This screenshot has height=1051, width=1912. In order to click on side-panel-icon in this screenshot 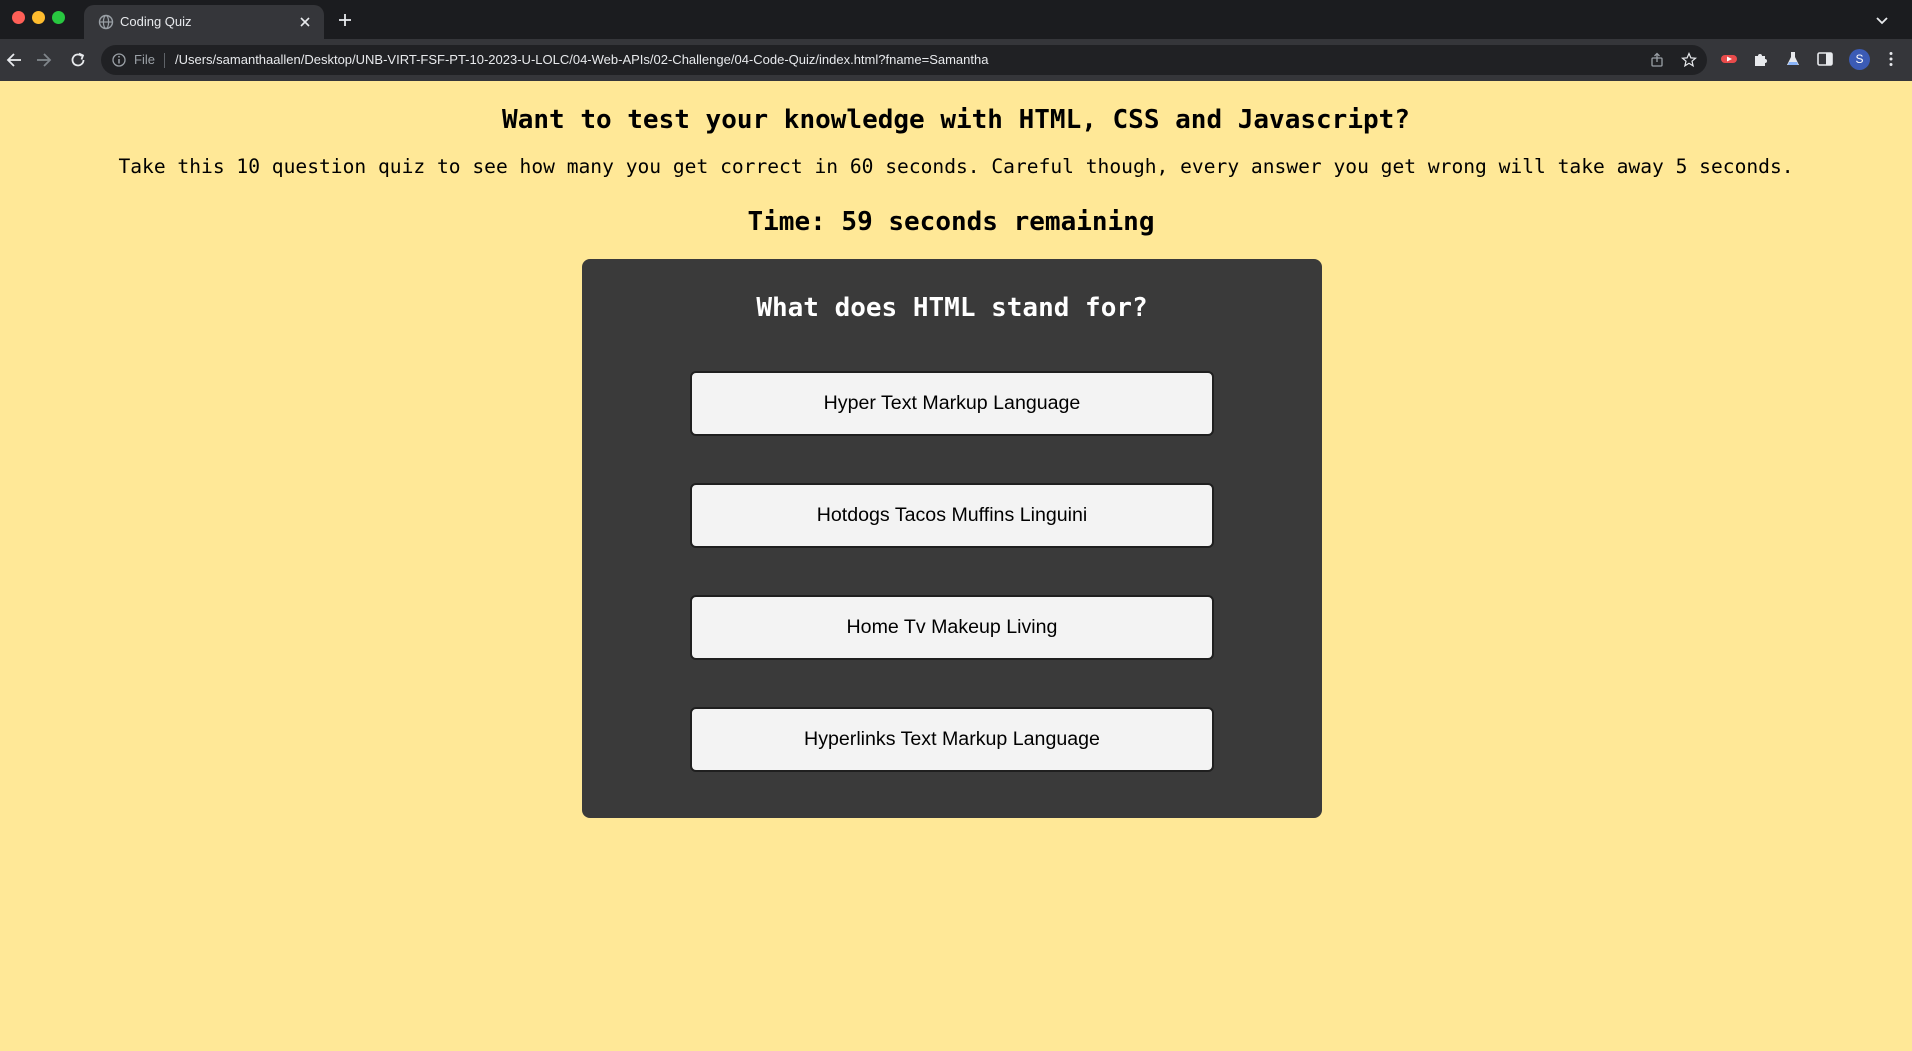, I will do `click(1825, 59)`.